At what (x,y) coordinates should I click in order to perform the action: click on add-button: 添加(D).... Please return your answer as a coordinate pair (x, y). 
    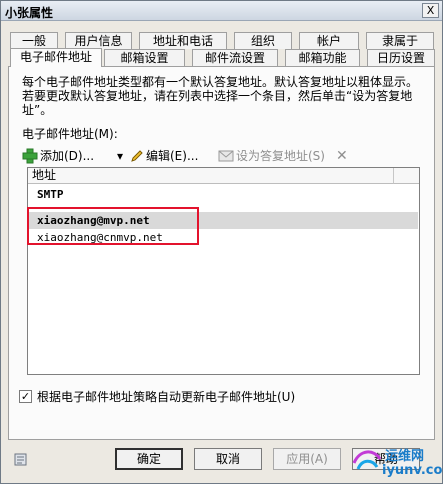
    Looking at the image, I should click on (68, 156).